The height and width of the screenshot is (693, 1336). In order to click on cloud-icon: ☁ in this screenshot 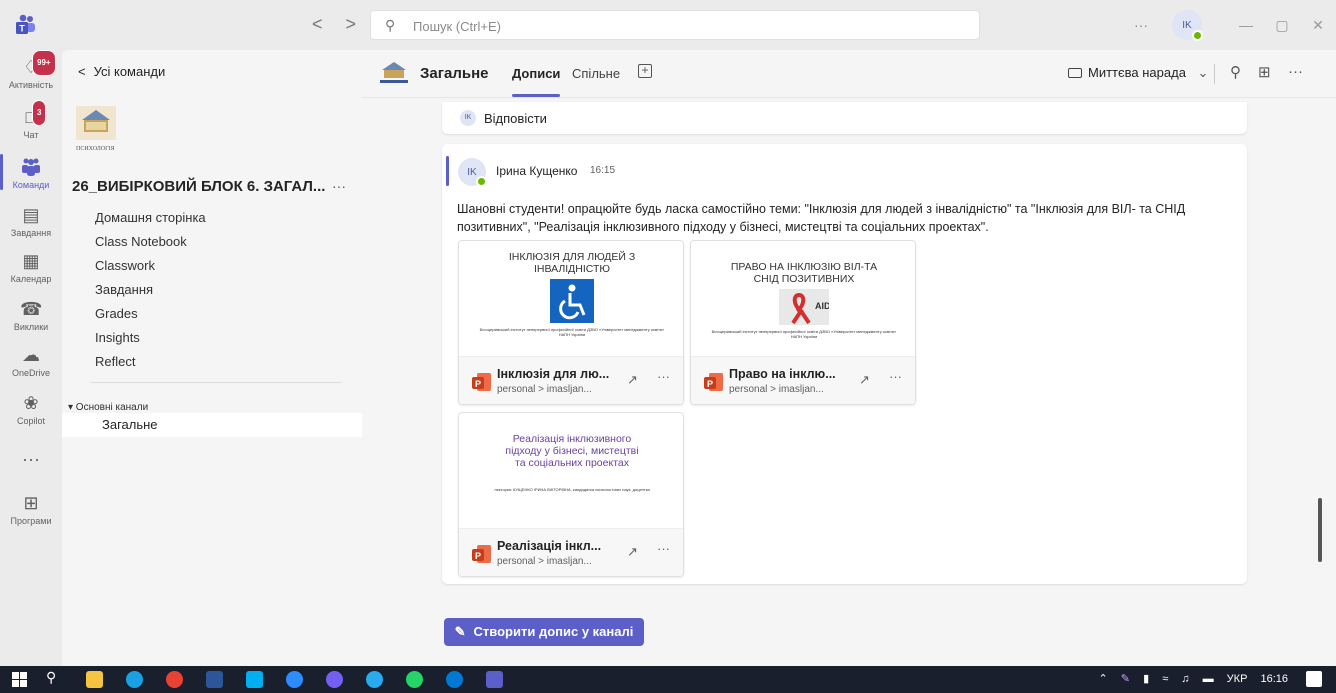, I will do `click(31, 355)`.